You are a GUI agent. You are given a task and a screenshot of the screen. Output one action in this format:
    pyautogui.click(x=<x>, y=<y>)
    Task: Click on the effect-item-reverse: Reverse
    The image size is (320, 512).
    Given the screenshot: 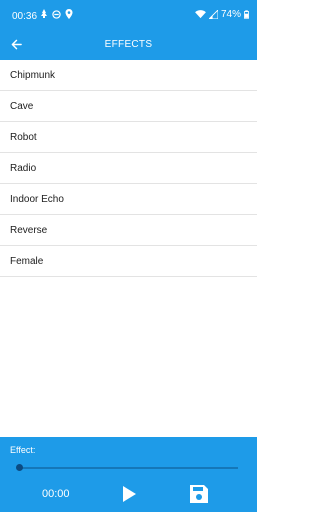 What is the action you would take?
    pyautogui.click(x=128, y=230)
    